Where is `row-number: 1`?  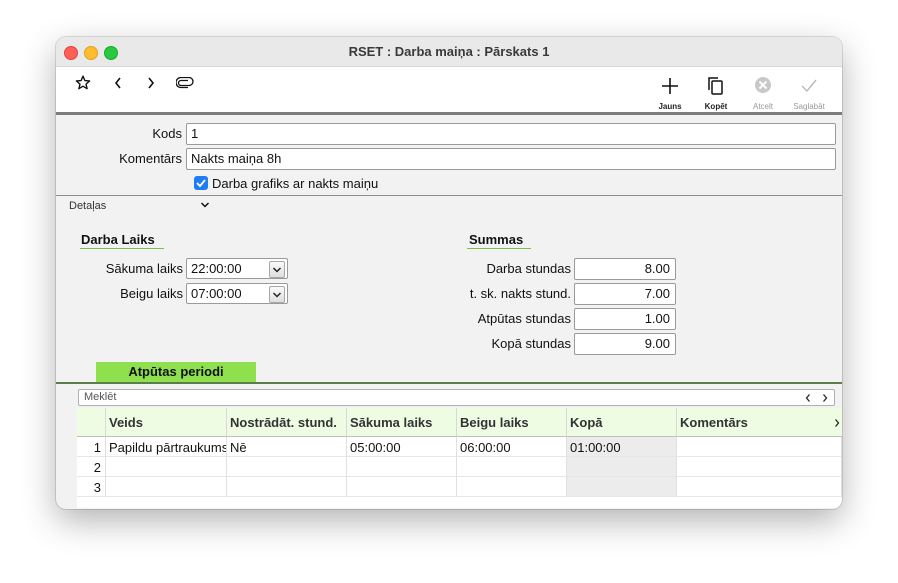
row-number: 1 is located at coordinates (91, 447).